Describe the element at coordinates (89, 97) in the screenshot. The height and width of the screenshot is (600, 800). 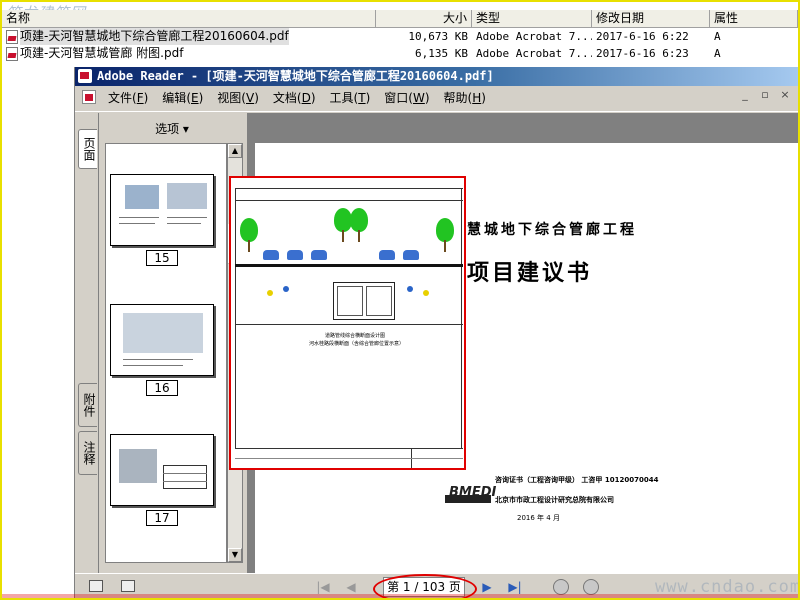
I see `document-icon` at that location.